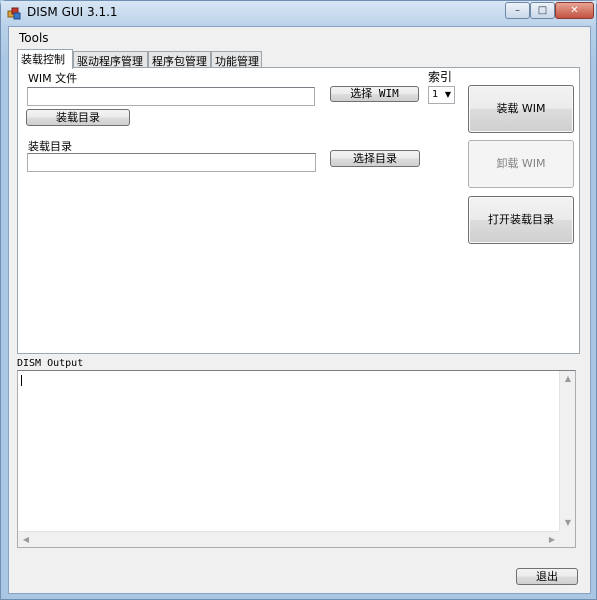 This screenshot has width=597, height=600. I want to click on select-dir-button: 选择目录, so click(375, 158).